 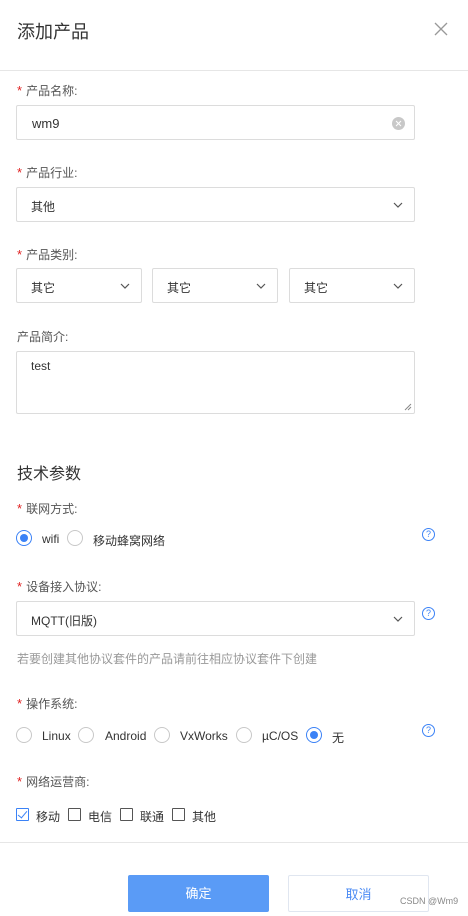 What do you see at coordinates (280, 736) in the screenshot?
I see `radio-os-ucos-label: µC/OS` at bounding box center [280, 736].